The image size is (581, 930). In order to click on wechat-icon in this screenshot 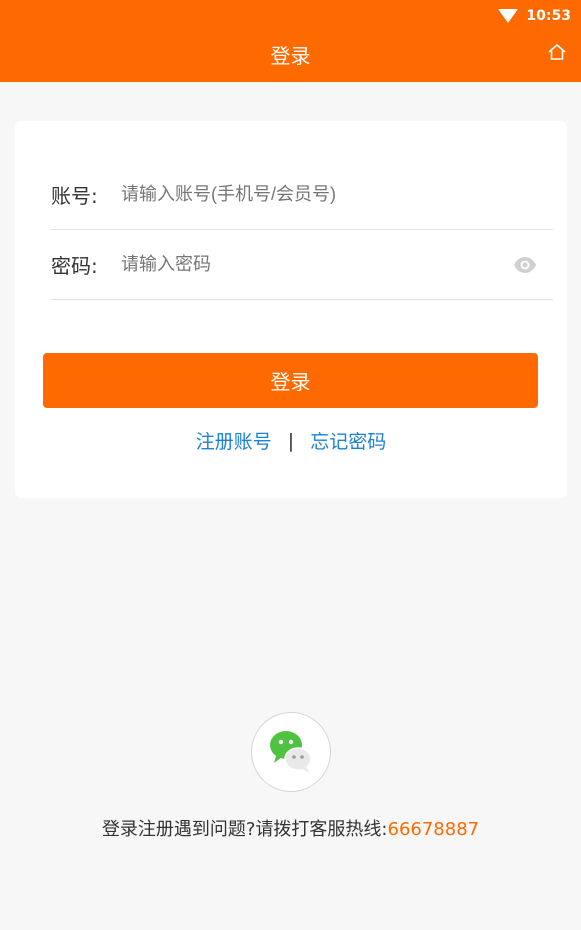, I will do `click(291, 752)`.